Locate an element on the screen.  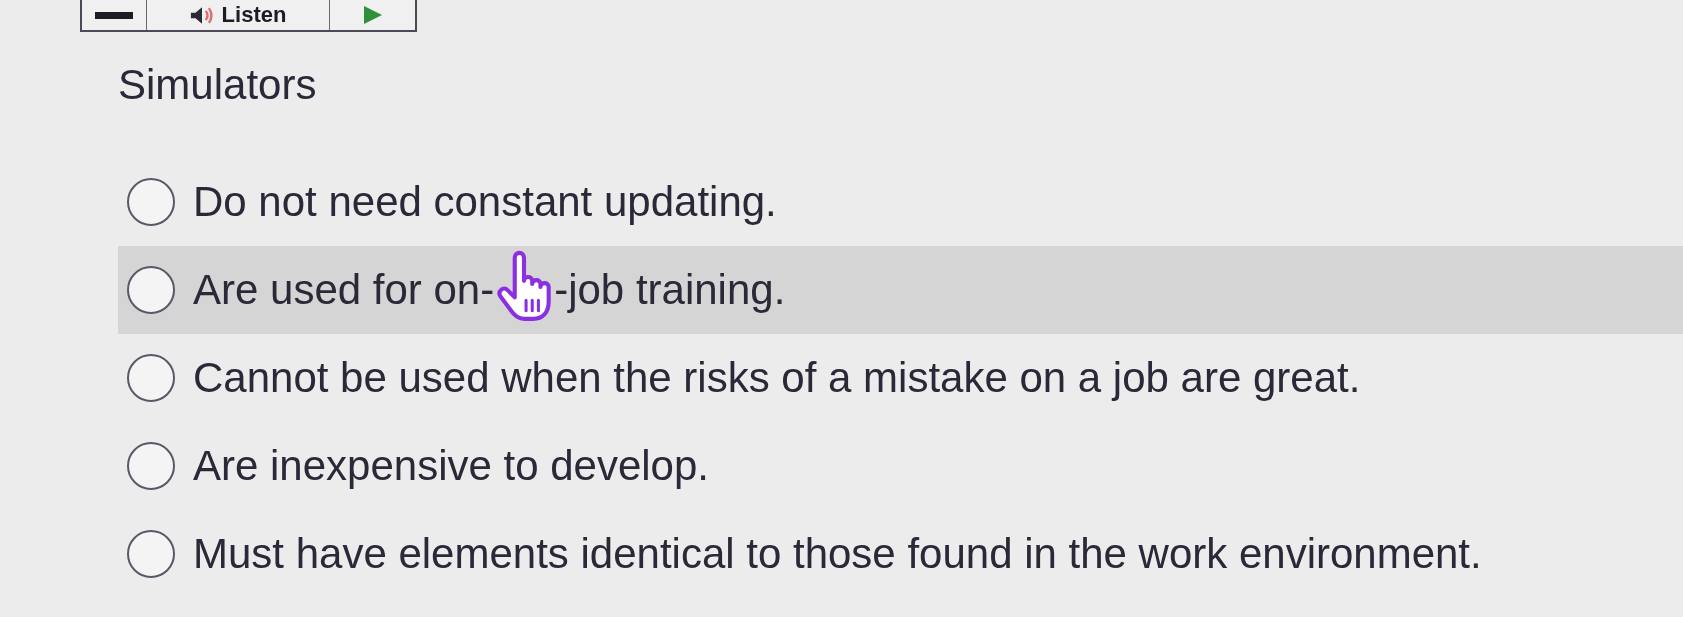
play-icon is located at coordinates (372, 15).